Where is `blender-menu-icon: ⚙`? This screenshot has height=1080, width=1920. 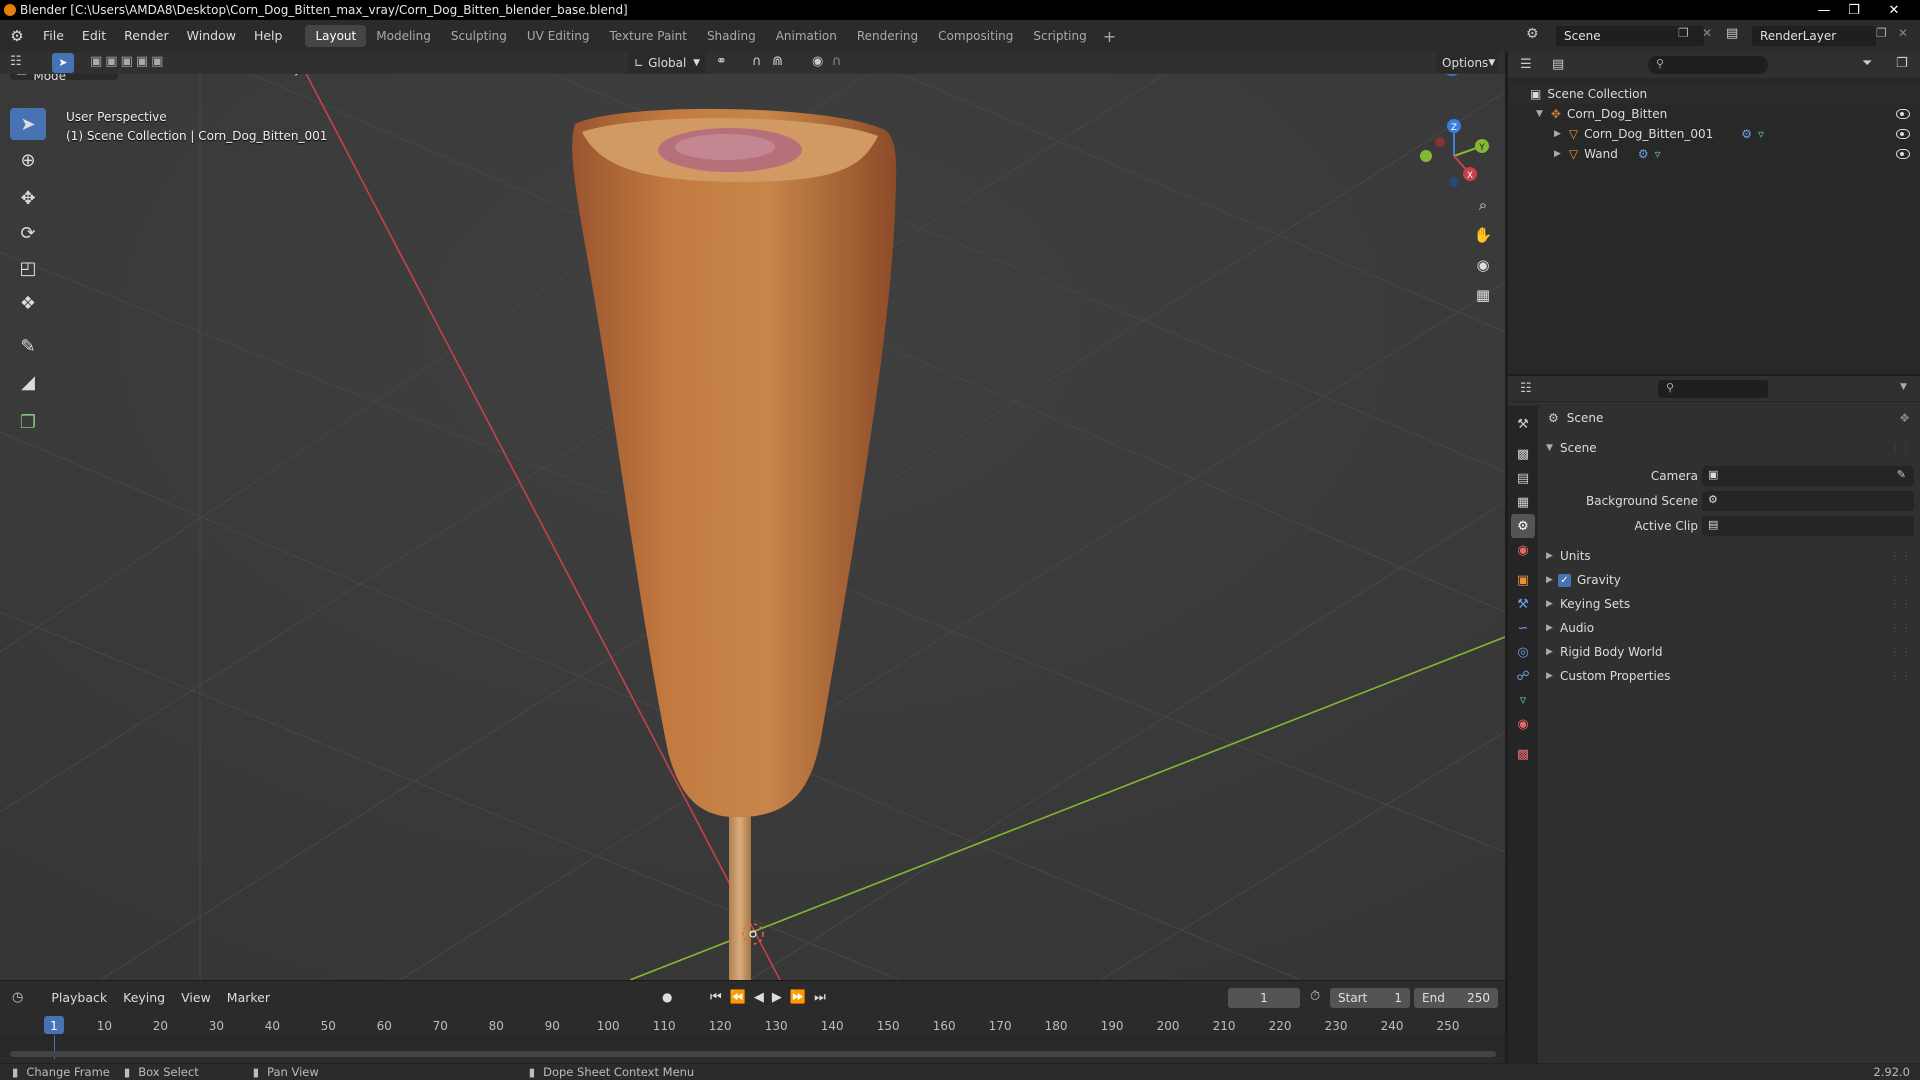
blender-menu-icon: ⚙ is located at coordinates (17, 36).